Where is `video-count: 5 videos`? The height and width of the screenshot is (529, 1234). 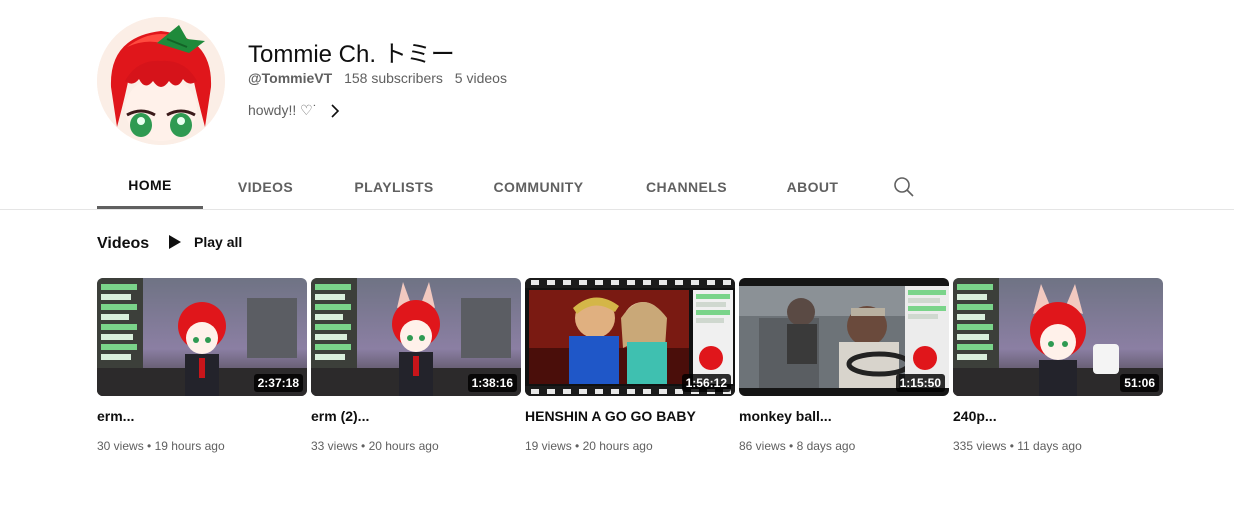 video-count: 5 videos is located at coordinates (480, 78).